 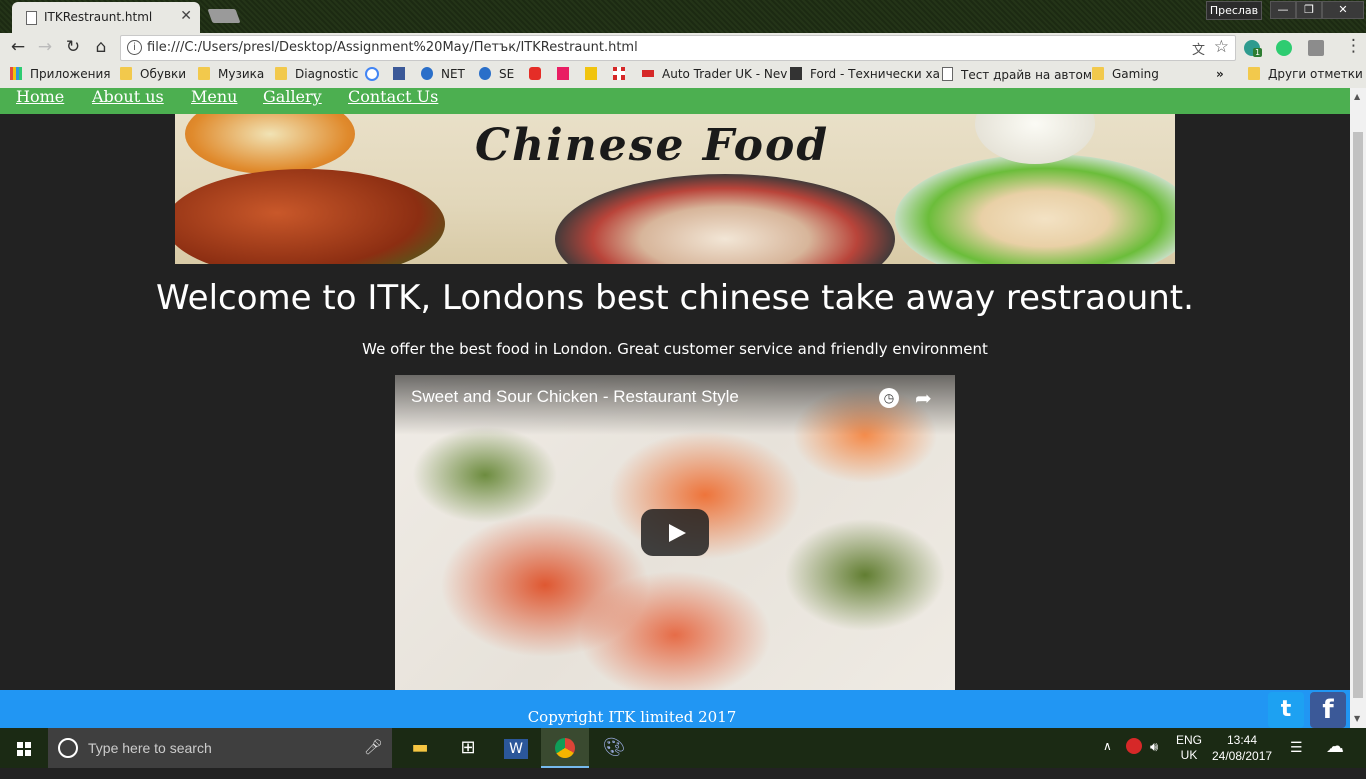 I want to click on bookmark-diagnostic: Diagnostic, so click(x=316, y=74).